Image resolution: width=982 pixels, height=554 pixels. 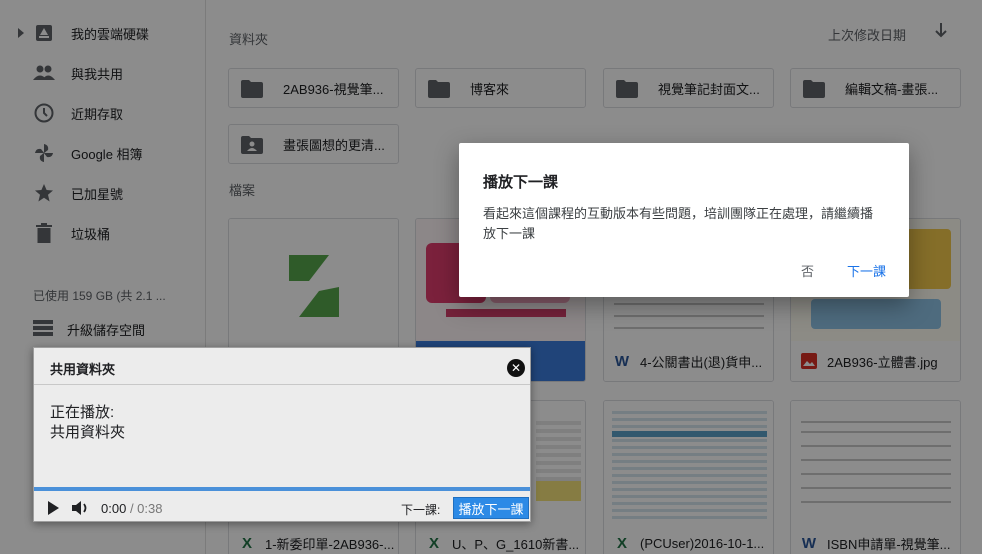 What do you see at coordinates (282, 366) in the screenshot?
I see `player-header: 共用資料夾 ✕` at bounding box center [282, 366].